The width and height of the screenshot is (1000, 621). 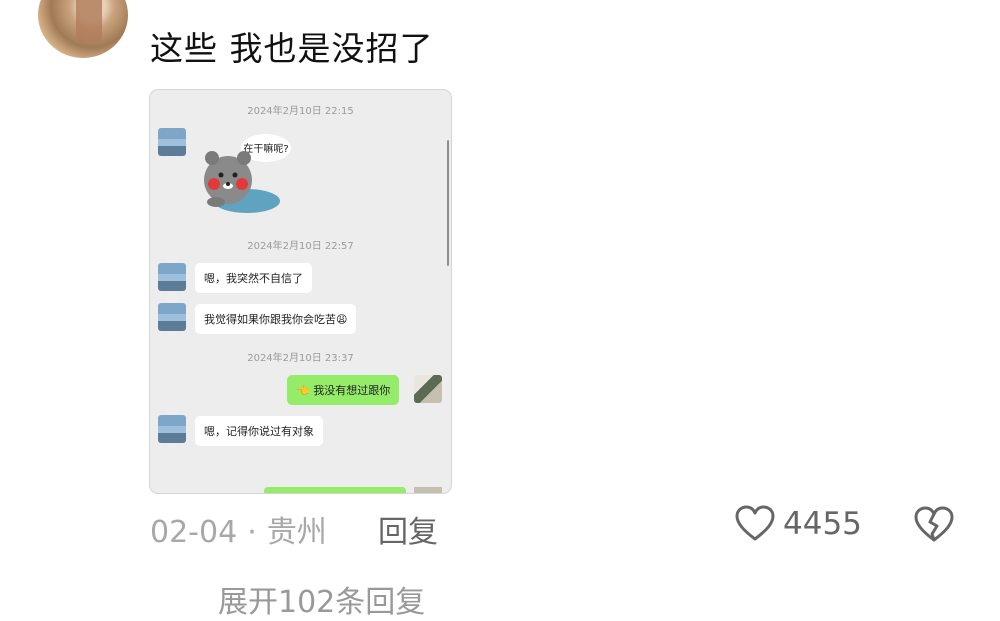 I want to click on chat-message: 我觉得如果你跟我你会吃苦😩, so click(x=276, y=319).